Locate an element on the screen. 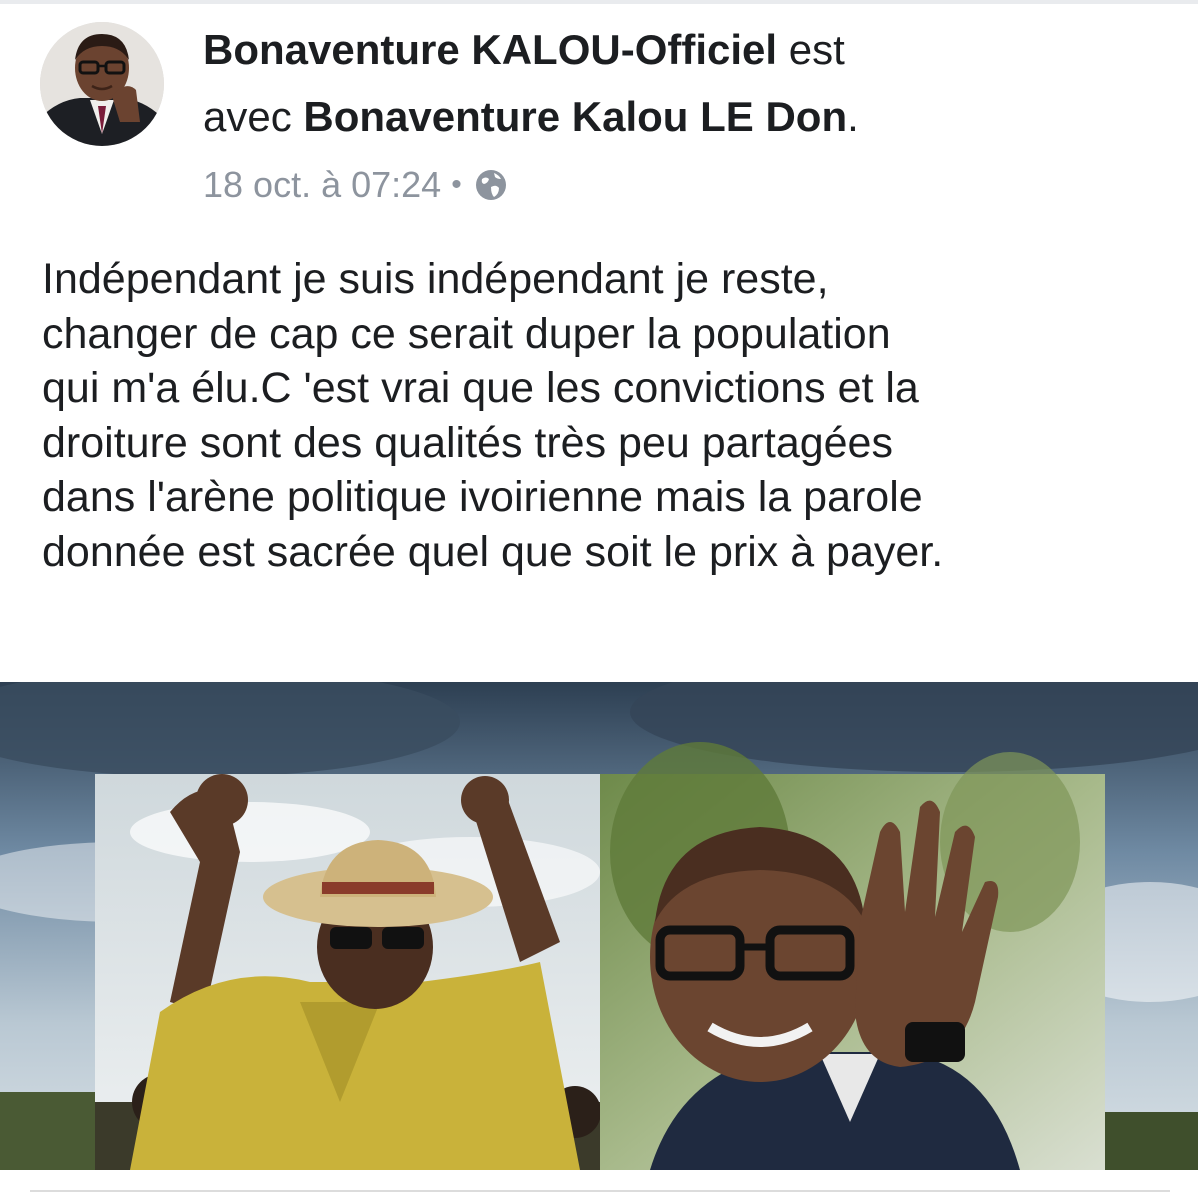 This screenshot has width=1198, height=1200. post-timestamp: 18 oct. à 07:24 is located at coordinates (322, 185).